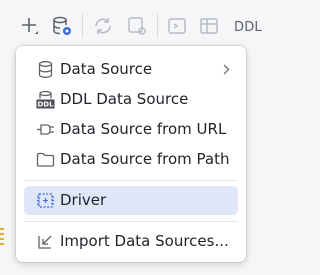 The height and width of the screenshot is (275, 320). I want to click on table-icon, so click(209, 26).